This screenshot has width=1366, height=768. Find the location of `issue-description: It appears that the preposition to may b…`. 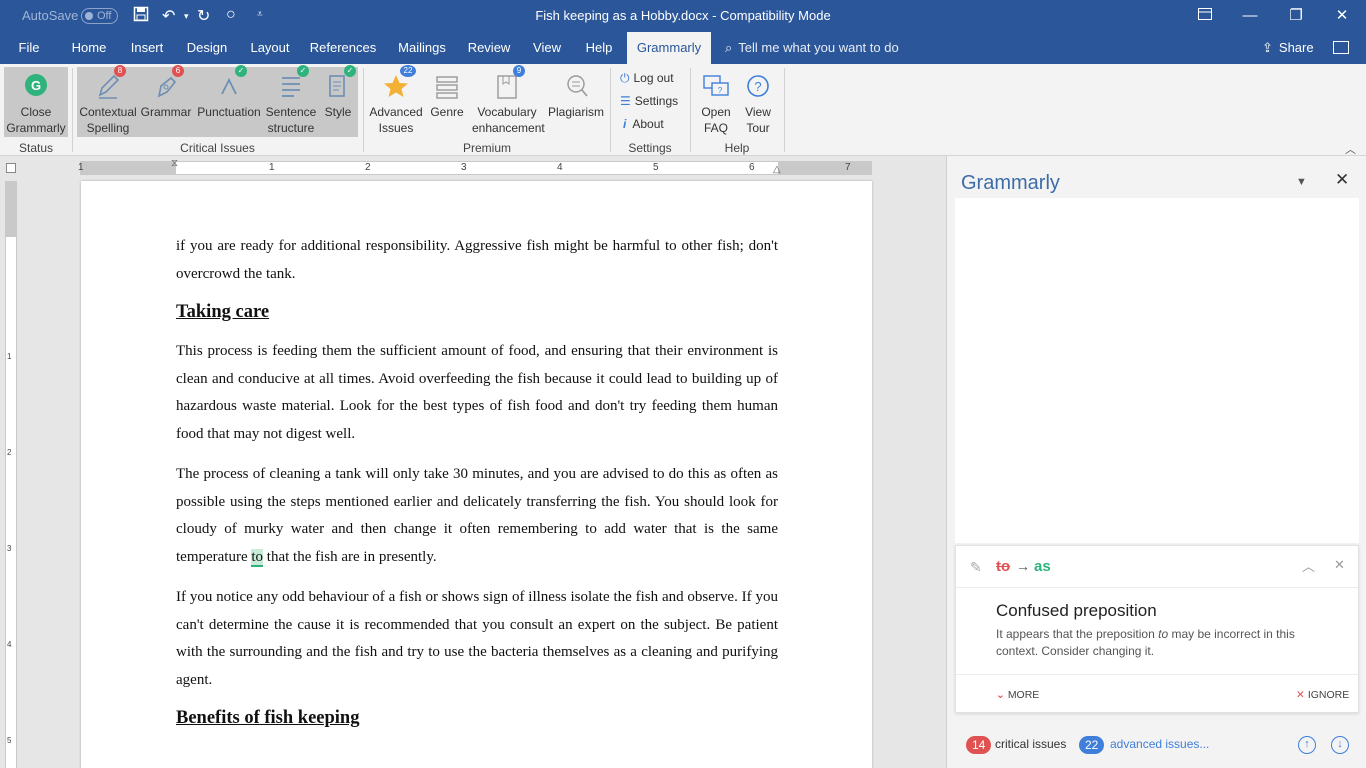

issue-description: It appears that the preposition to may b… is located at coordinates (1166, 643).